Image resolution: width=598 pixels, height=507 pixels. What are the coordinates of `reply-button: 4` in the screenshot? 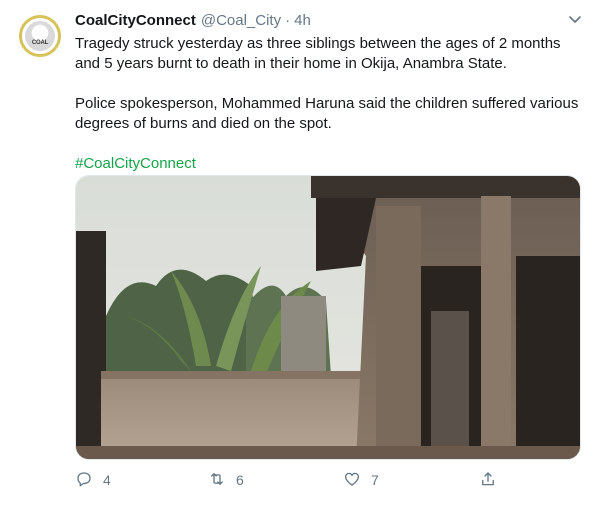 It's located at (93, 480).